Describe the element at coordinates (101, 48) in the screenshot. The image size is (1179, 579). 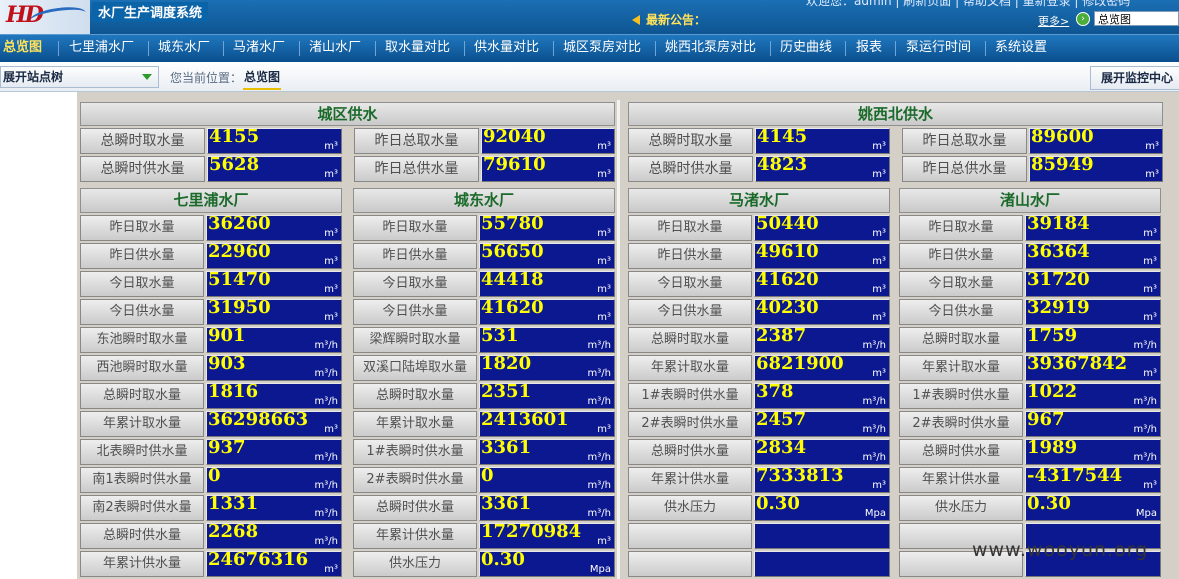
I see `nav-item-1: 七里浦水厂` at that location.